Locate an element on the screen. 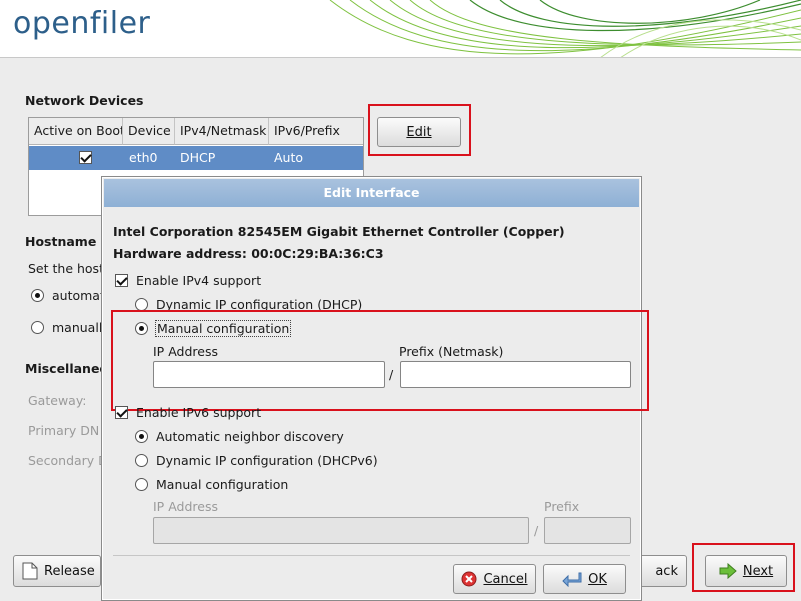 This screenshot has height=601, width=801. ipv6-dhcp-label: Dynamic IP configuration (DHCPv6) is located at coordinates (267, 460).